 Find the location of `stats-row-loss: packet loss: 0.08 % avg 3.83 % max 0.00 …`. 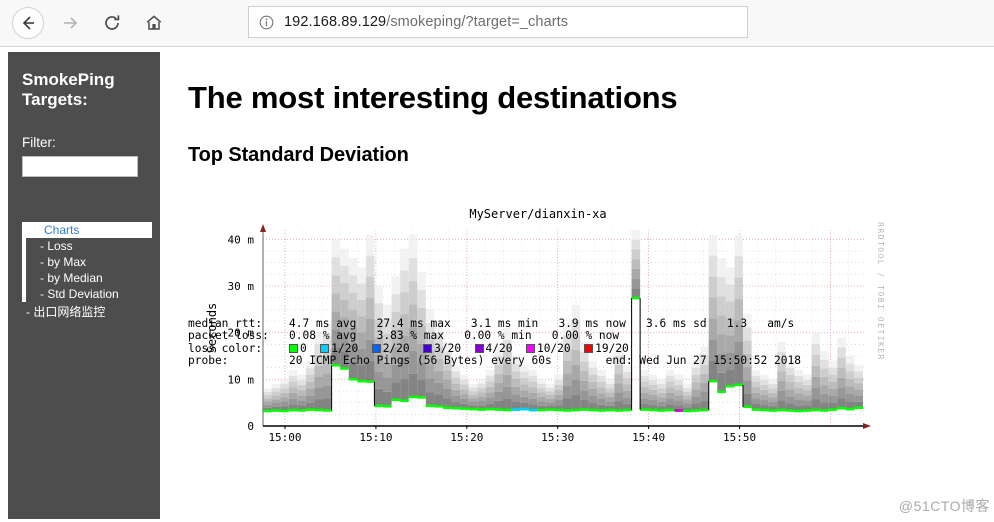

stats-row-loss: packet loss: 0.08 % avg 3.83 % max 0.00 … is located at coordinates (403, 335).